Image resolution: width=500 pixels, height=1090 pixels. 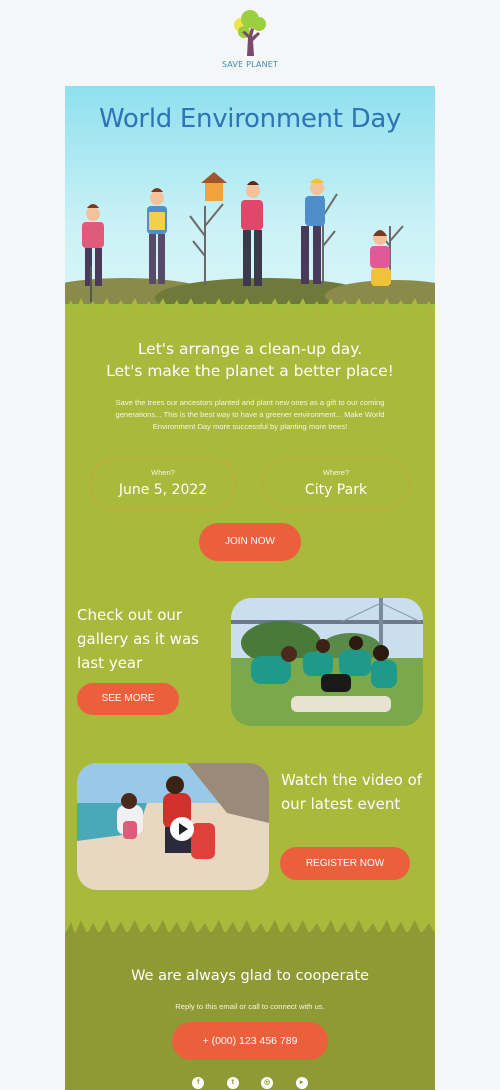 What do you see at coordinates (301, 1083) in the screenshot?
I see `youtube-icon: ▸` at bounding box center [301, 1083].